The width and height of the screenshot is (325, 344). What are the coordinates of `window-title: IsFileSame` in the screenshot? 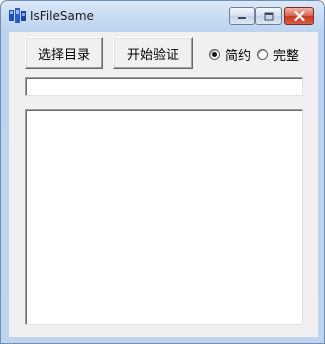 It's located at (62, 16).